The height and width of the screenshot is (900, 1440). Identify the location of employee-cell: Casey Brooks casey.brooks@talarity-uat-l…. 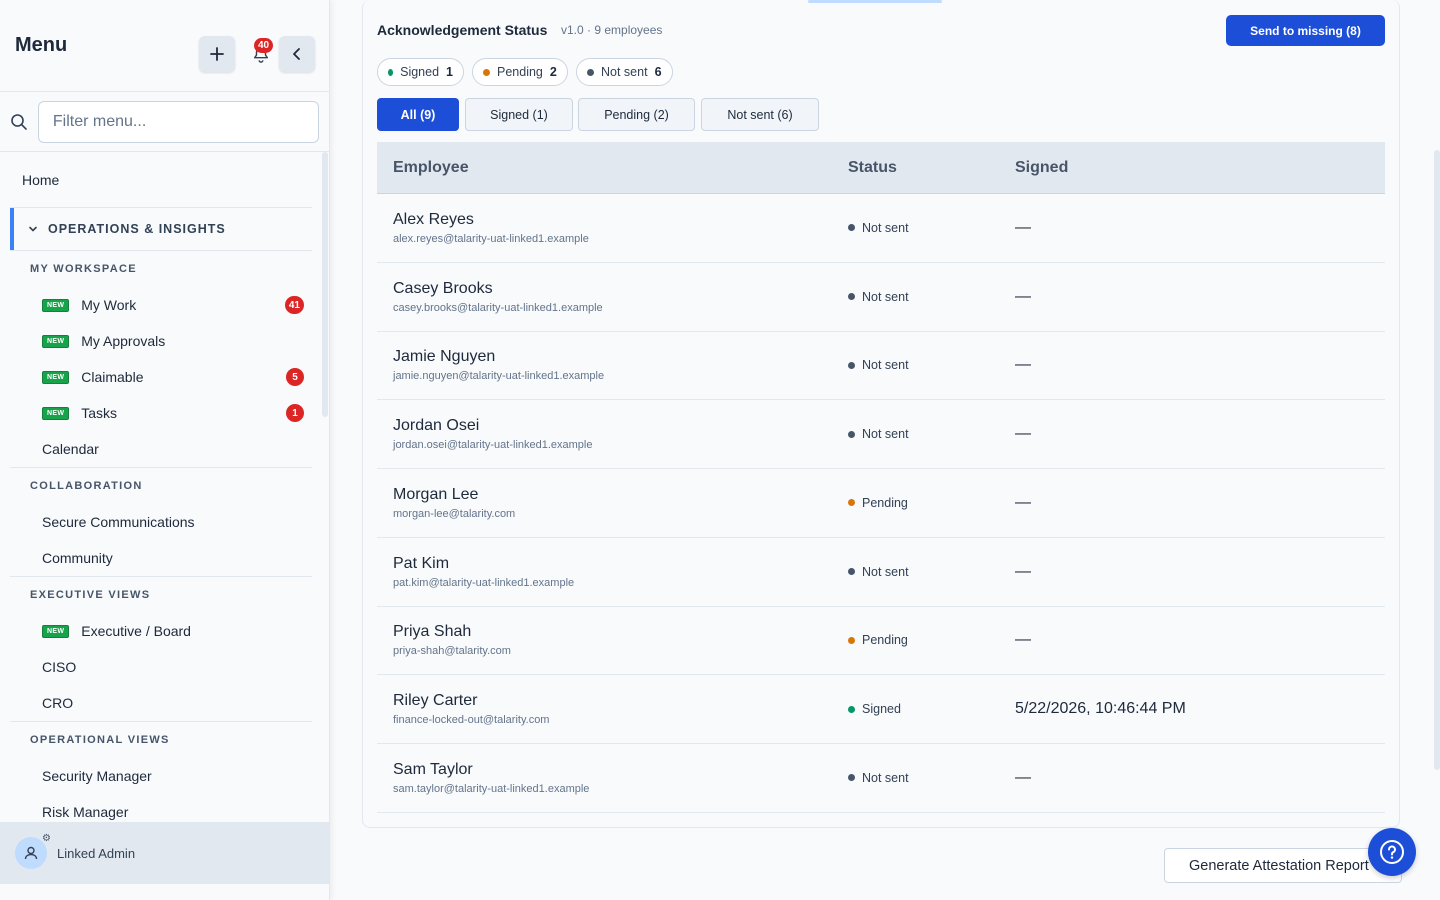
(604, 297).